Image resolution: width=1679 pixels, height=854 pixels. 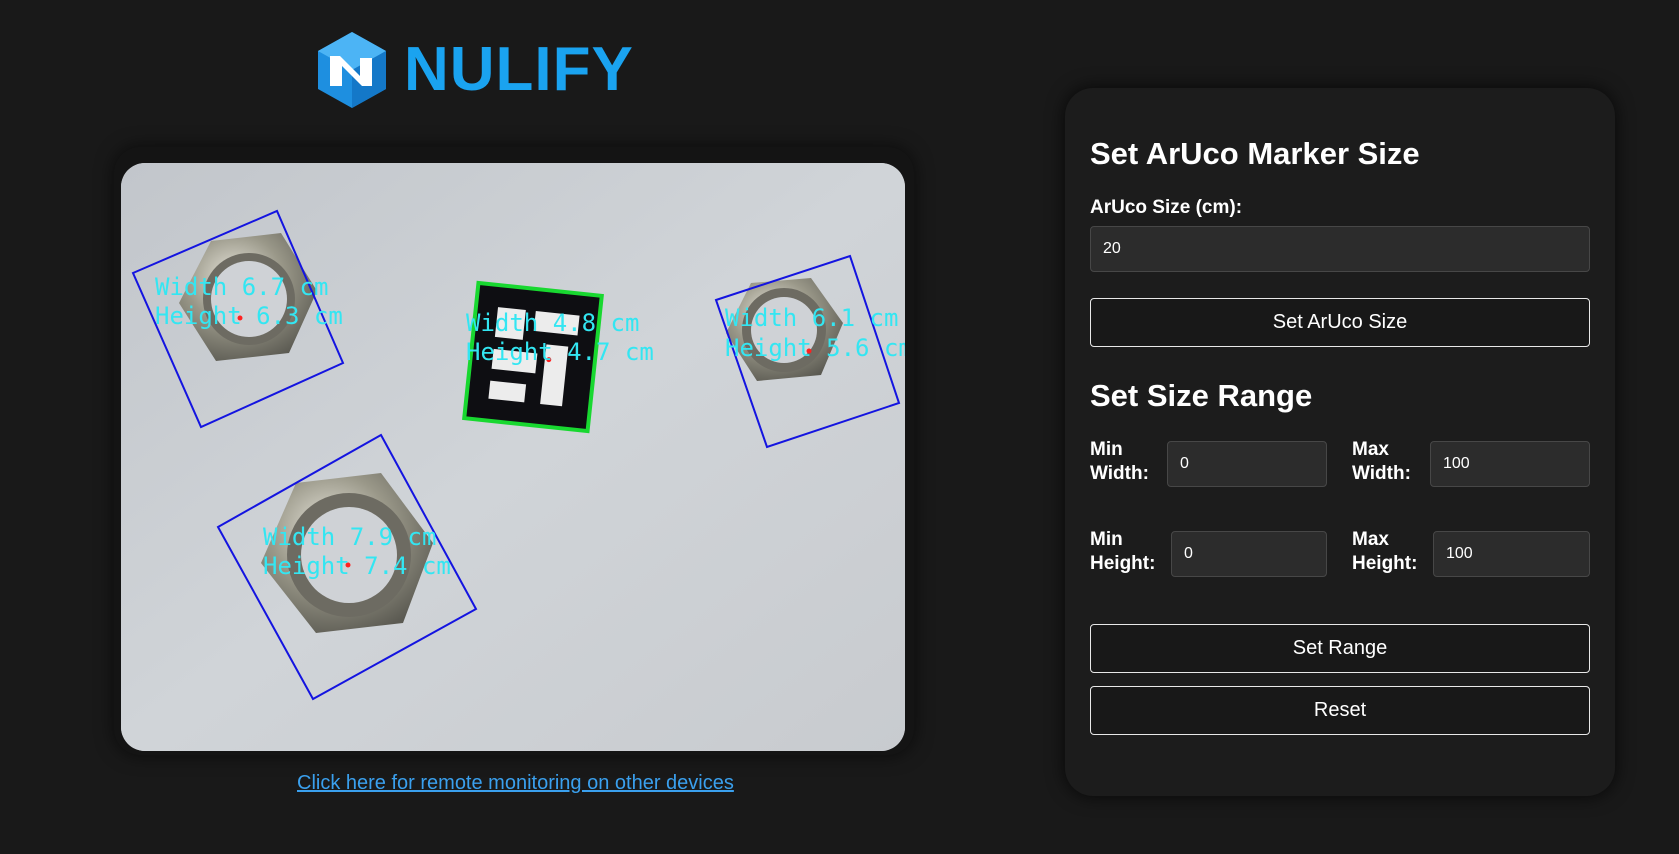 I want to click on max-width-label: Max Width:, so click(x=1381, y=461).